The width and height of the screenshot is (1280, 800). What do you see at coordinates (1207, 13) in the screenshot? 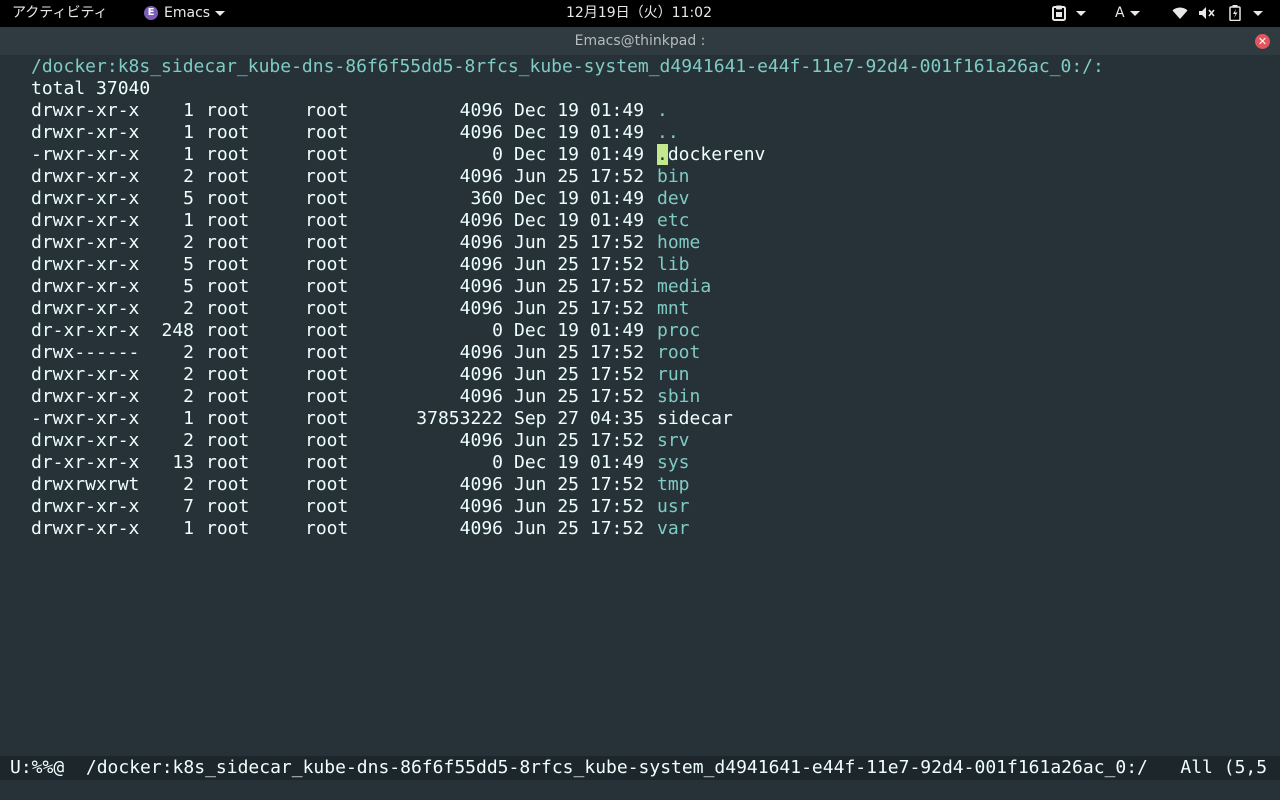
I see `volume-muted-icon` at bounding box center [1207, 13].